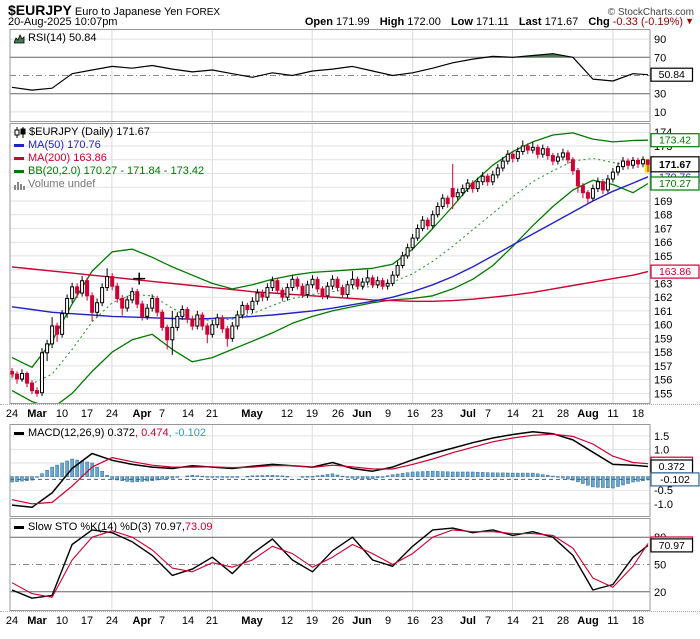 This screenshot has width=700, height=639. What do you see at coordinates (62, 38) in the screenshot?
I see `rsi-legend-label: RSI(14) 50.84` at bounding box center [62, 38].